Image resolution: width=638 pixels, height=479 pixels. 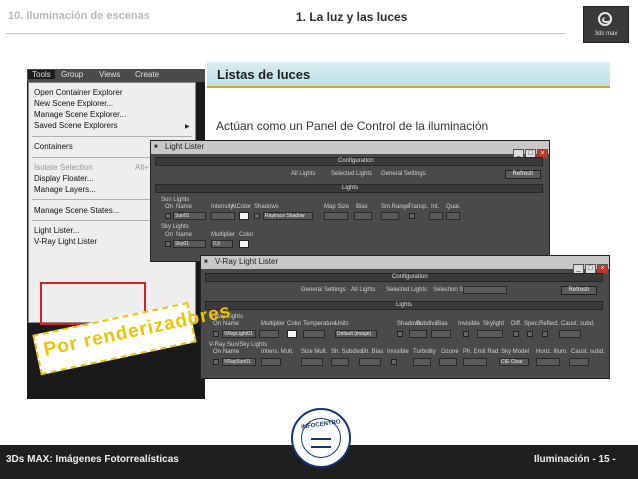 What do you see at coordinates (436, 216) in the screenshot?
I see `sun-int-field` at bounding box center [436, 216].